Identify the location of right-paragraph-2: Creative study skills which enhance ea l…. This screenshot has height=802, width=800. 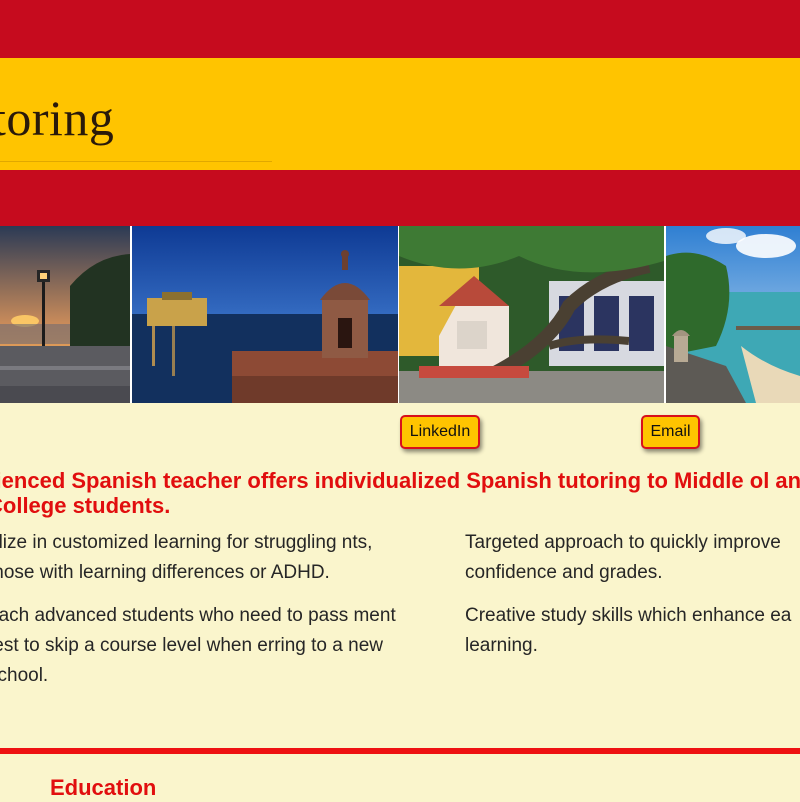
(628, 630).